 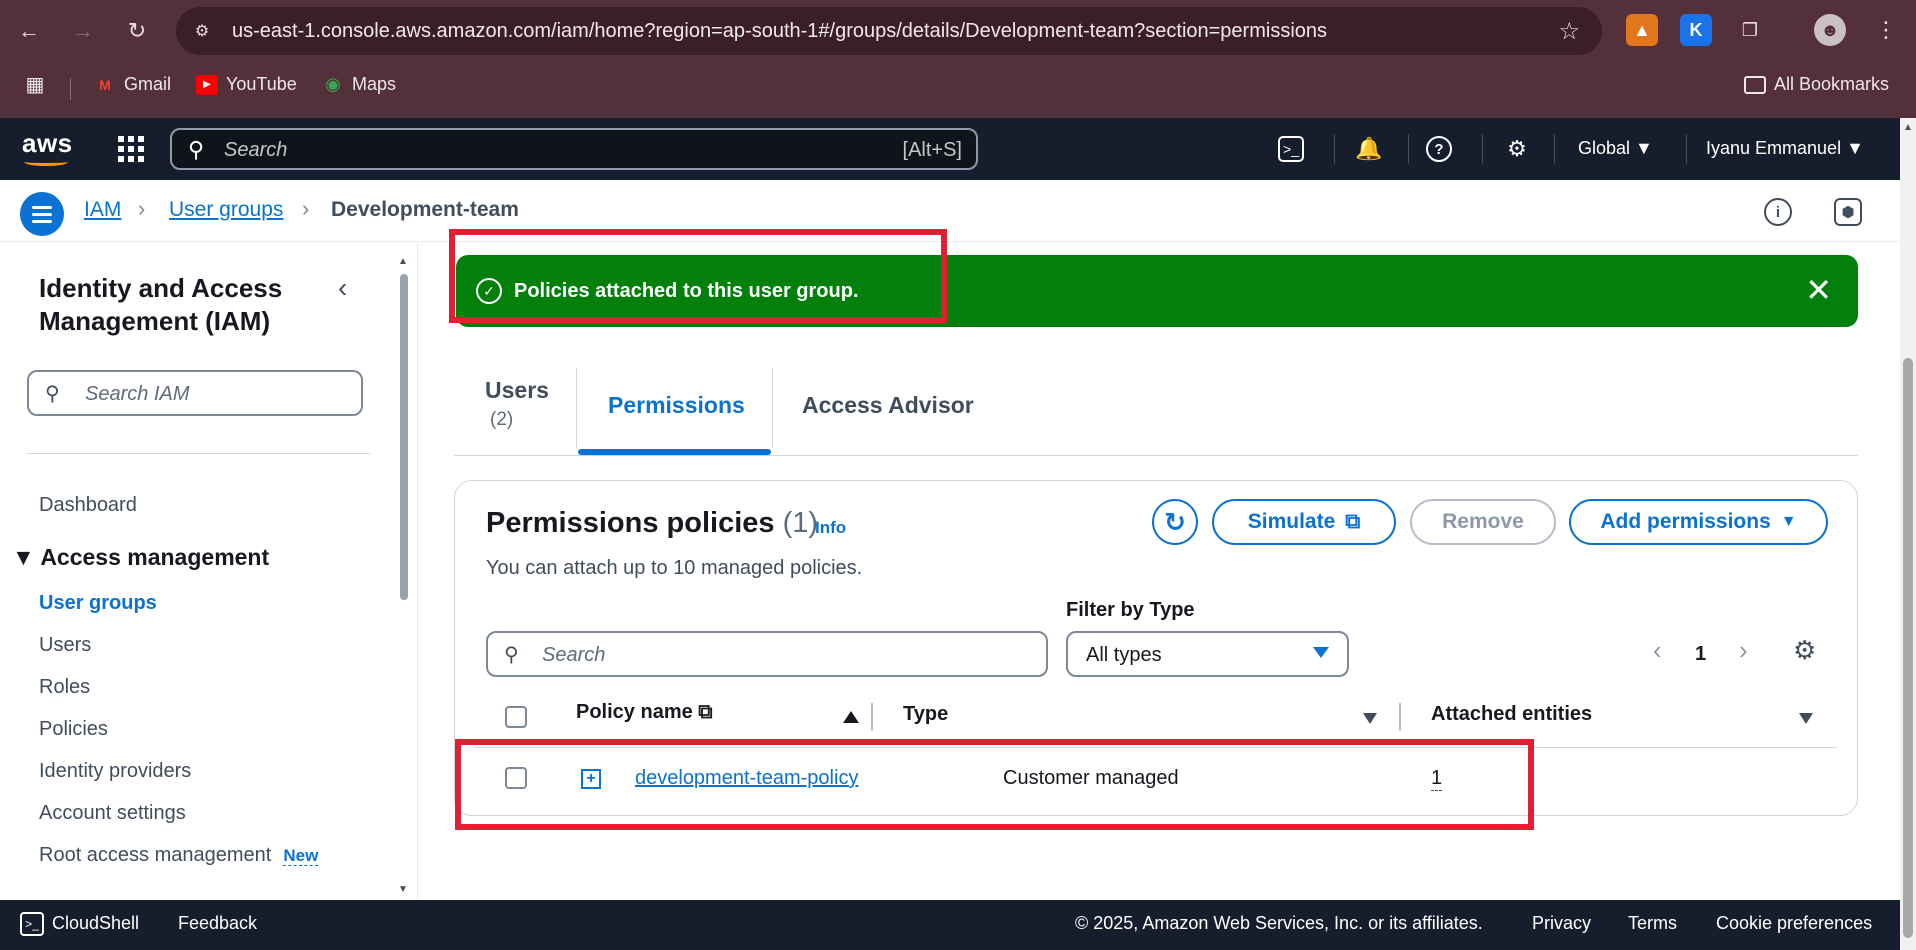 What do you see at coordinates (950, 211) in the screenshot?
I see `breadcrumb-bar: IAM › User groups › Development-team i ⬢` at bounding box center [950, 211].